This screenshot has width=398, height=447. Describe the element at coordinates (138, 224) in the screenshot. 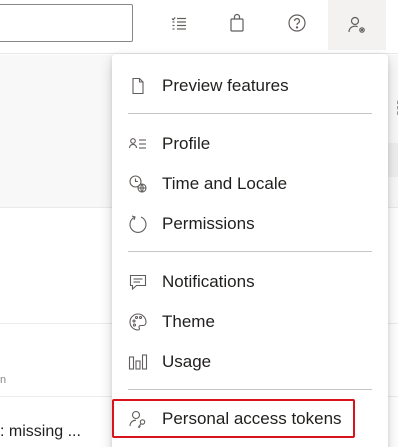

I see `refresh-circle-icon` at that location.